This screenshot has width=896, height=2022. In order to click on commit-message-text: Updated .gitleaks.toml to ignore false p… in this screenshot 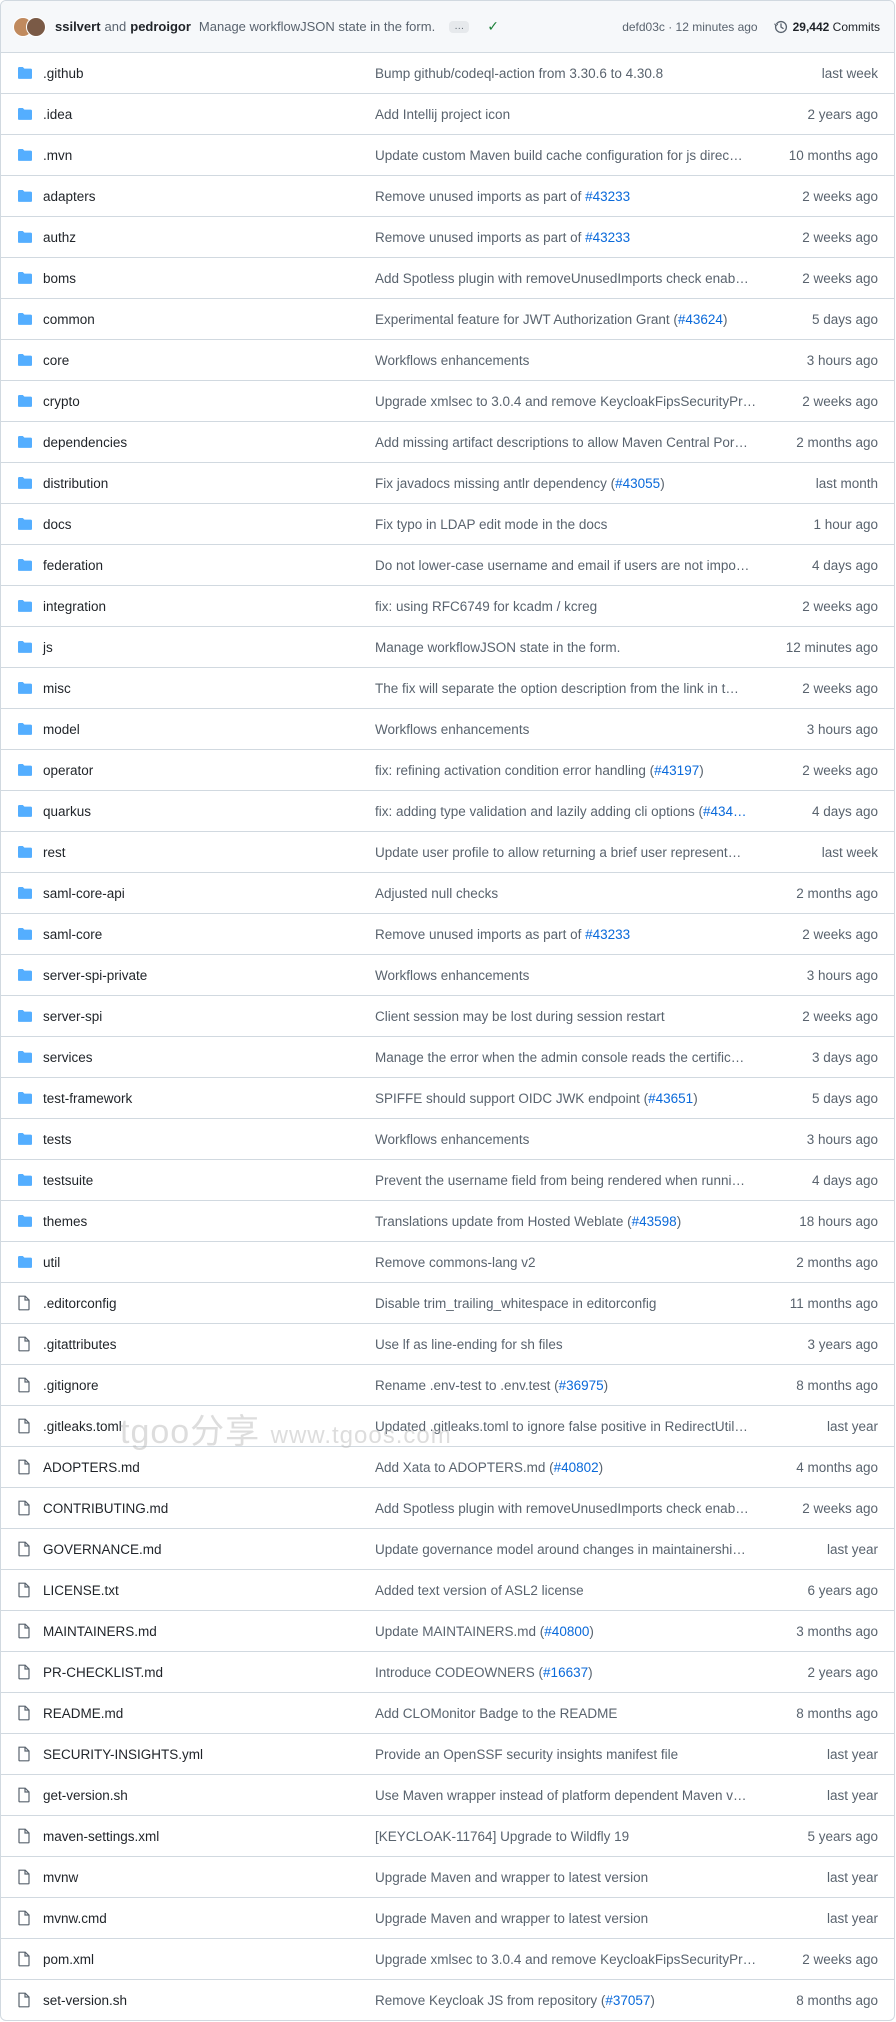, I will do `click(561, 1426)`.